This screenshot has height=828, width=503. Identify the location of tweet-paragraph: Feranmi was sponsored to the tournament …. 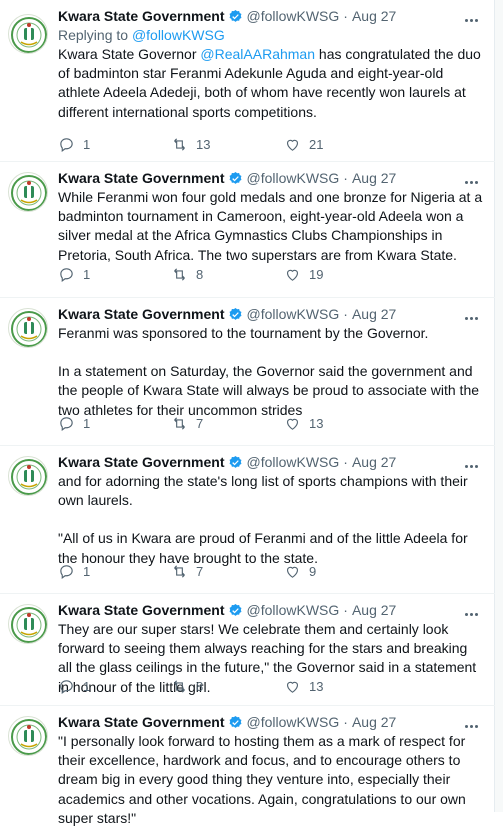
(243, 333).